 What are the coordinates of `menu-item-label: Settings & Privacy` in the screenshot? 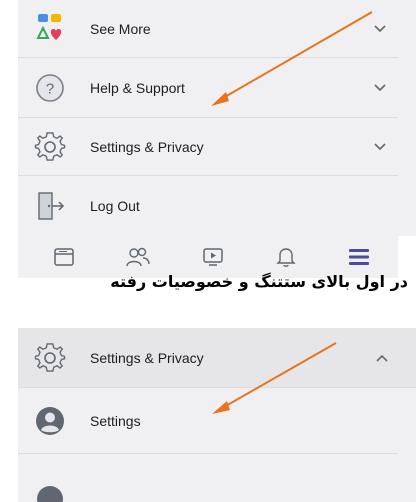 It's located at (147, 146).